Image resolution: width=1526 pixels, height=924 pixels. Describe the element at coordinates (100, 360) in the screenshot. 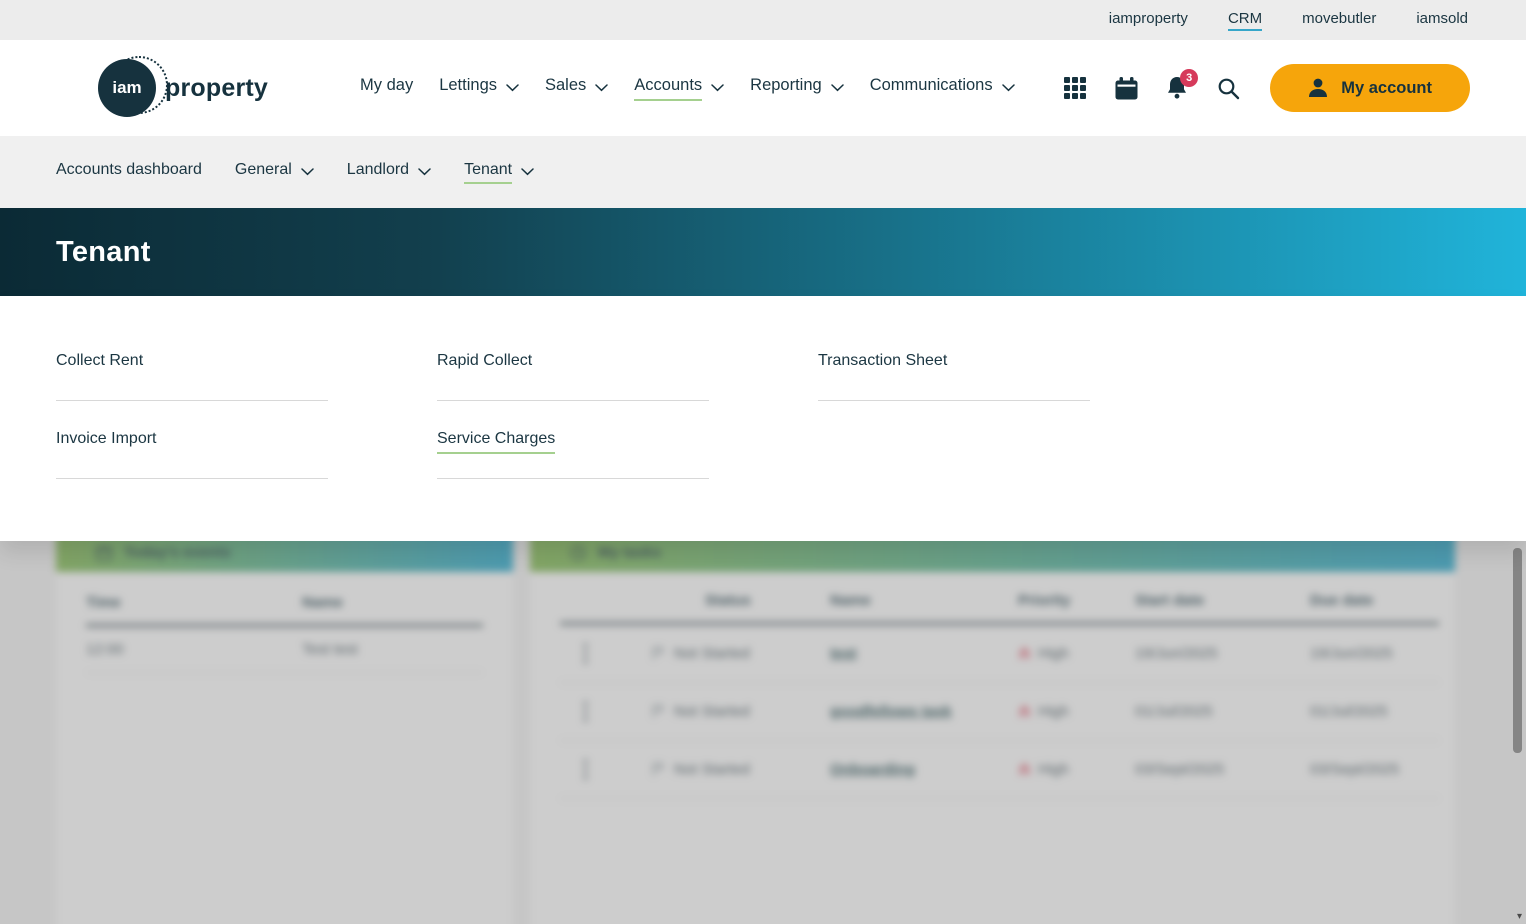

I see `menu-item-label: Collect Rent` at that location.